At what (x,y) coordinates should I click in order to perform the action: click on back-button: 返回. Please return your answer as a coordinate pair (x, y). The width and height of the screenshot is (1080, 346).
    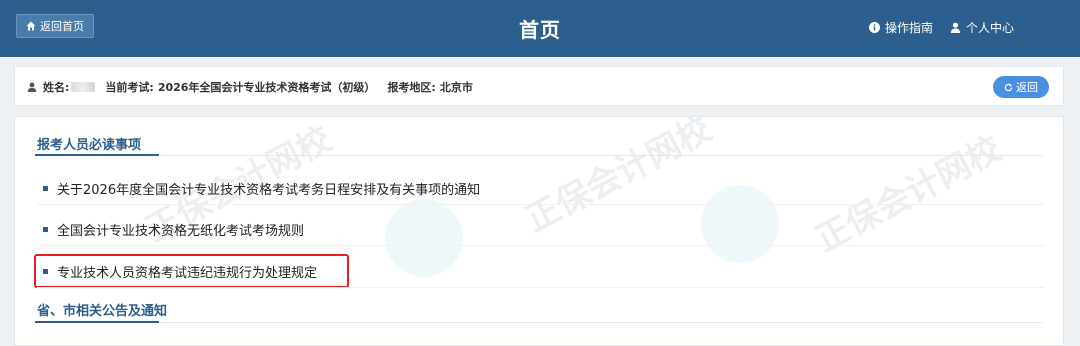
    Looking at the image, I should click on (1021, 87).